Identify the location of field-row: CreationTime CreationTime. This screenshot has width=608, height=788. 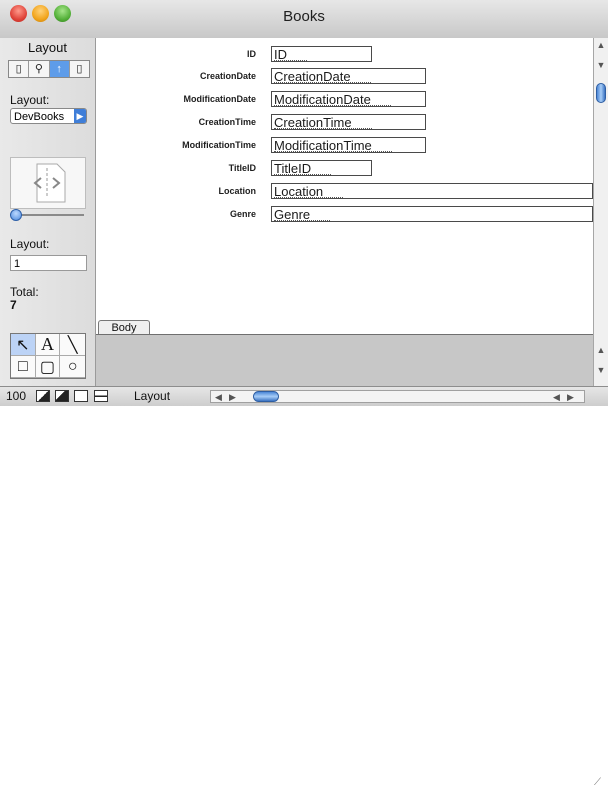
(344, 123).